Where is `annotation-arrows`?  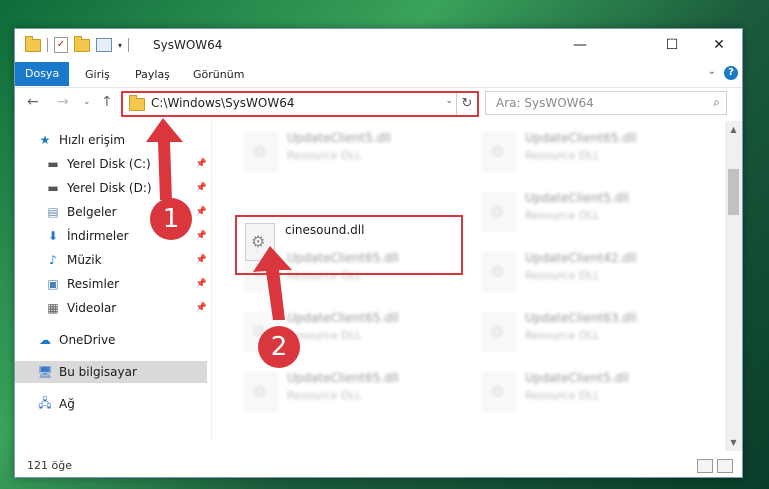 annotation-arrows is located at coordinates (219, 219).